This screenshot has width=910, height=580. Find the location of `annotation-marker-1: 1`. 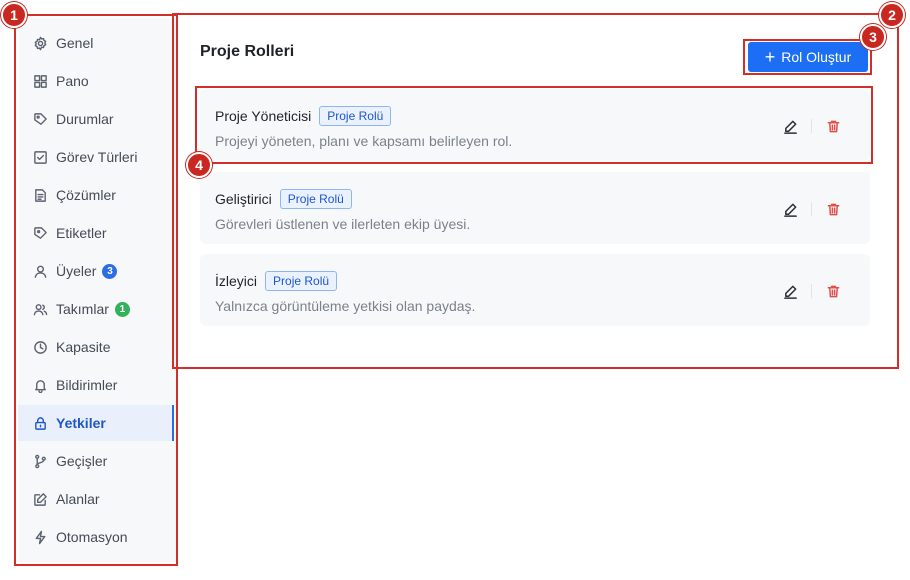

annotation-marker-1: 1 is located at coordinates (14, 15).